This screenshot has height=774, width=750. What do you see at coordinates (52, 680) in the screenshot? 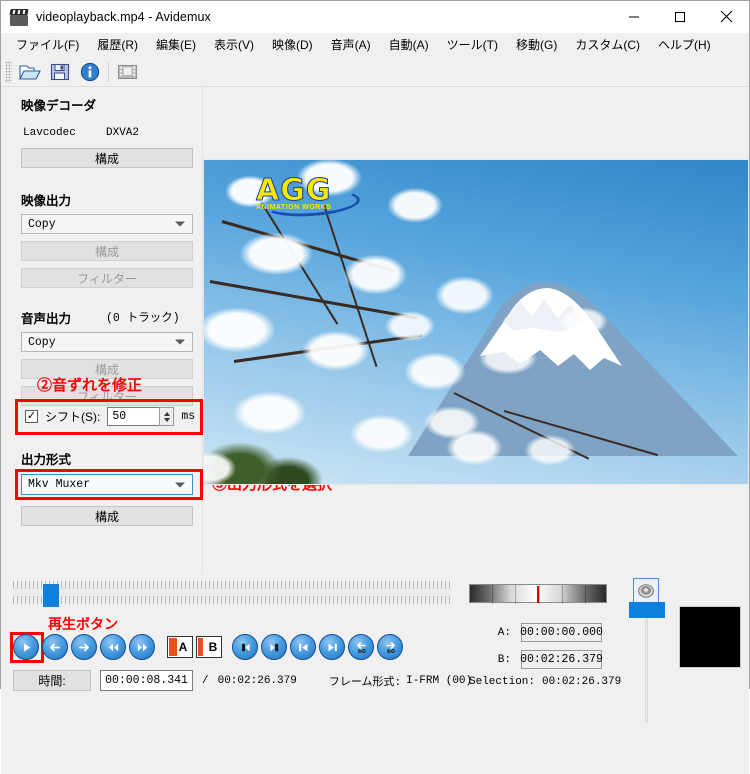
I see `time-label-button: 時間:` at bounding box center [52, 680].